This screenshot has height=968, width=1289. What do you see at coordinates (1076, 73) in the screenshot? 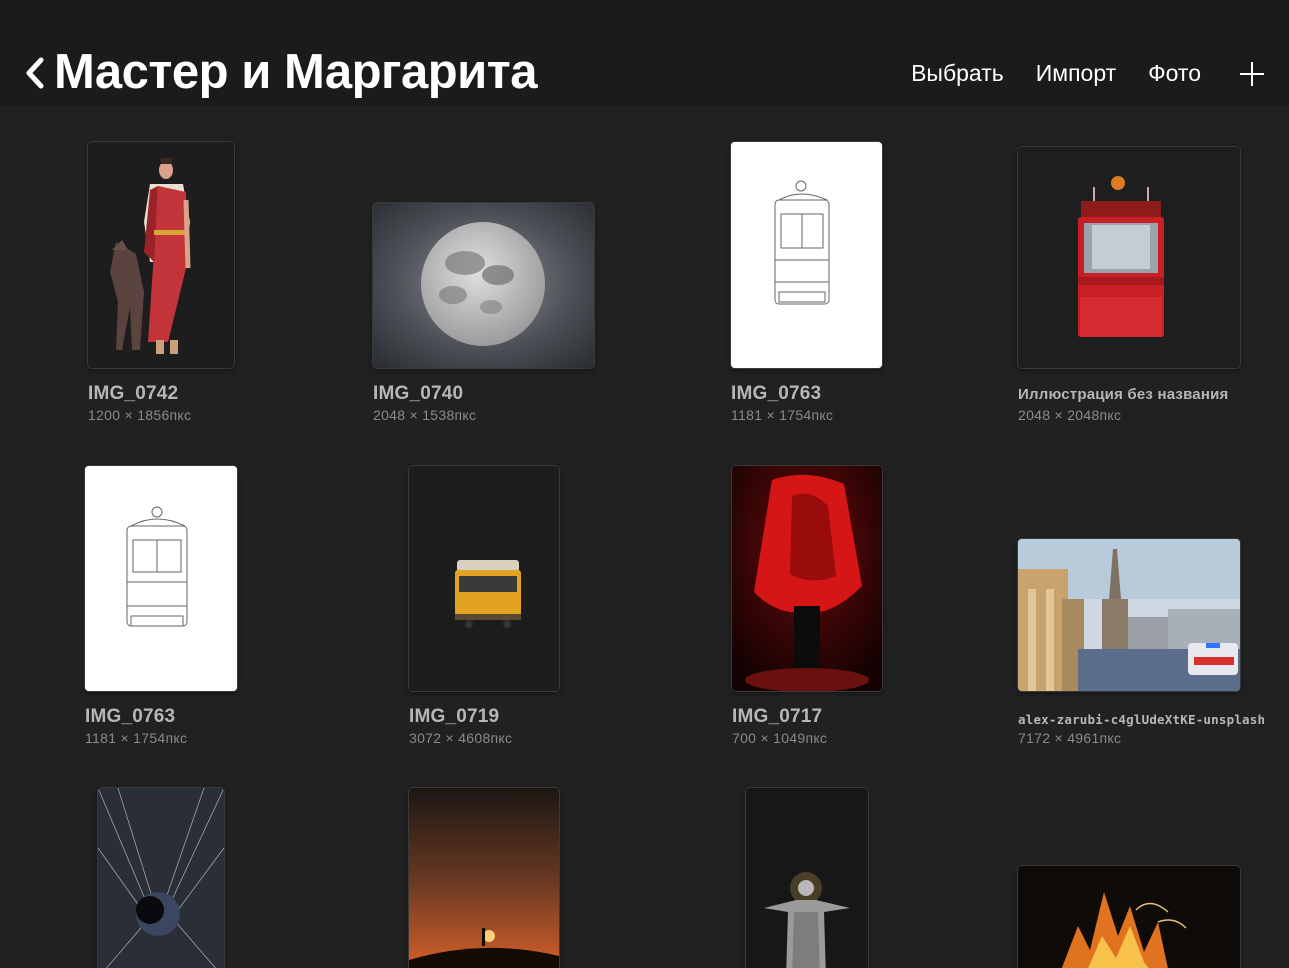
I see `import-button: Импорт` at bounding box center [1076, 73].